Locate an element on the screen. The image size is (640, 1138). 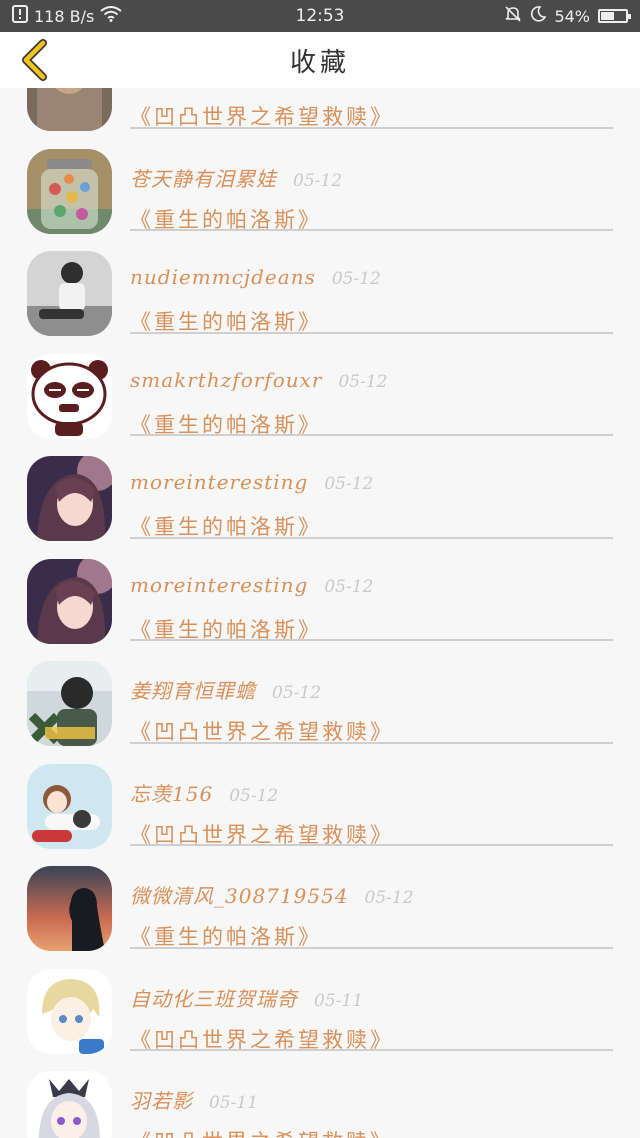
username-row: 羽若影 05-11 is located at coordinates (194, 1099).